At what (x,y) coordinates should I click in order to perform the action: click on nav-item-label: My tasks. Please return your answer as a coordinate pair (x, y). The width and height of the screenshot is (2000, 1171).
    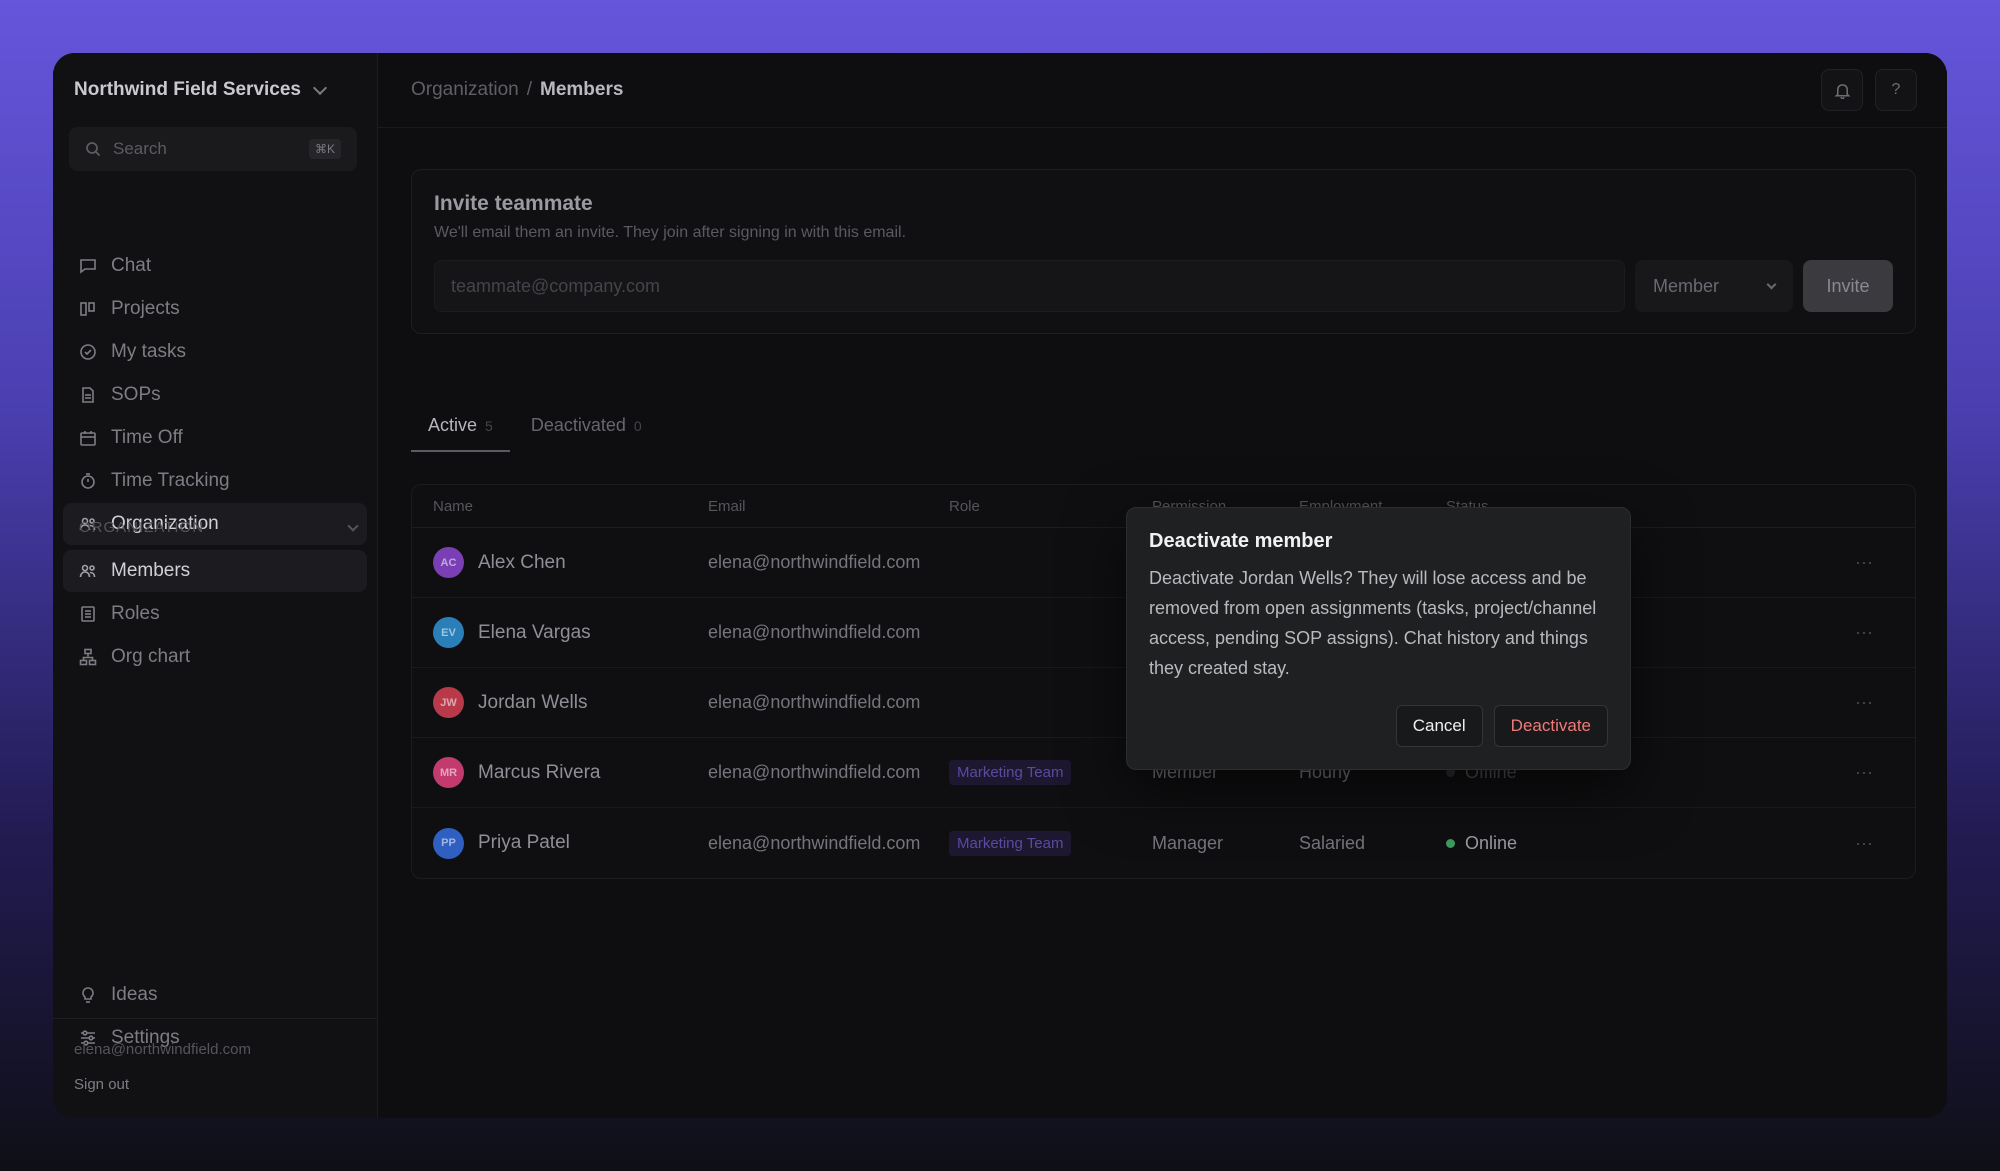
    Looking at the image, I should click on (148, 351).